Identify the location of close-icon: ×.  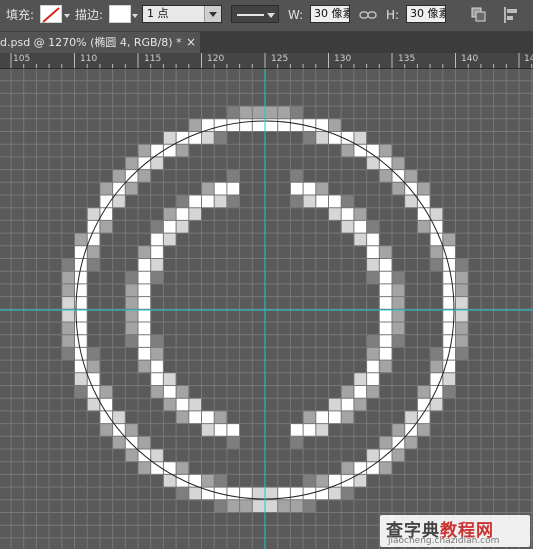
(191, 42).